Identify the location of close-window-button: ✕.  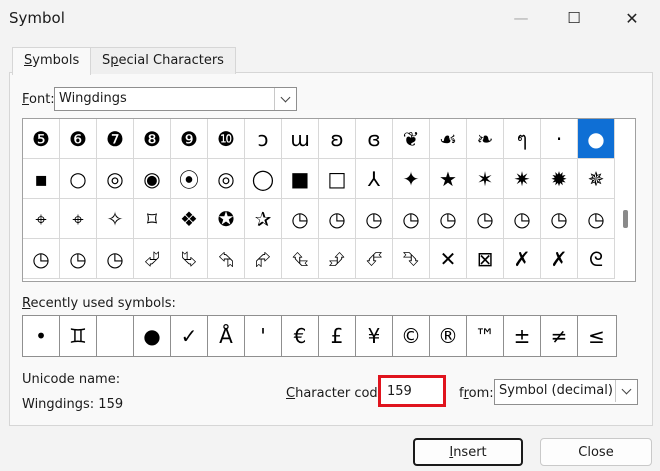
(632, 18).